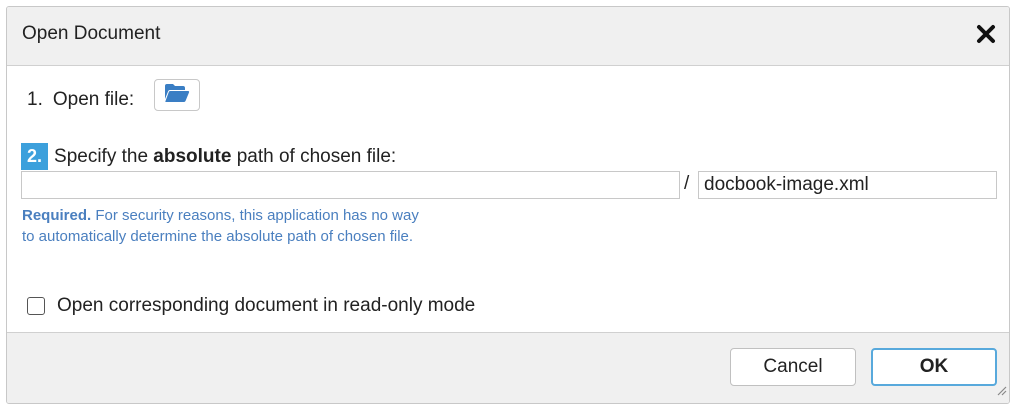  I want to click on open-file-button, so click(177, 95).